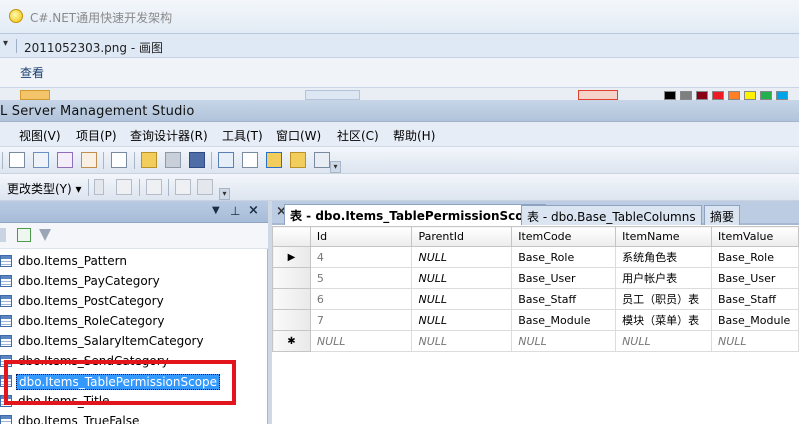  I want to click on connect-icon, so click(3, 235).